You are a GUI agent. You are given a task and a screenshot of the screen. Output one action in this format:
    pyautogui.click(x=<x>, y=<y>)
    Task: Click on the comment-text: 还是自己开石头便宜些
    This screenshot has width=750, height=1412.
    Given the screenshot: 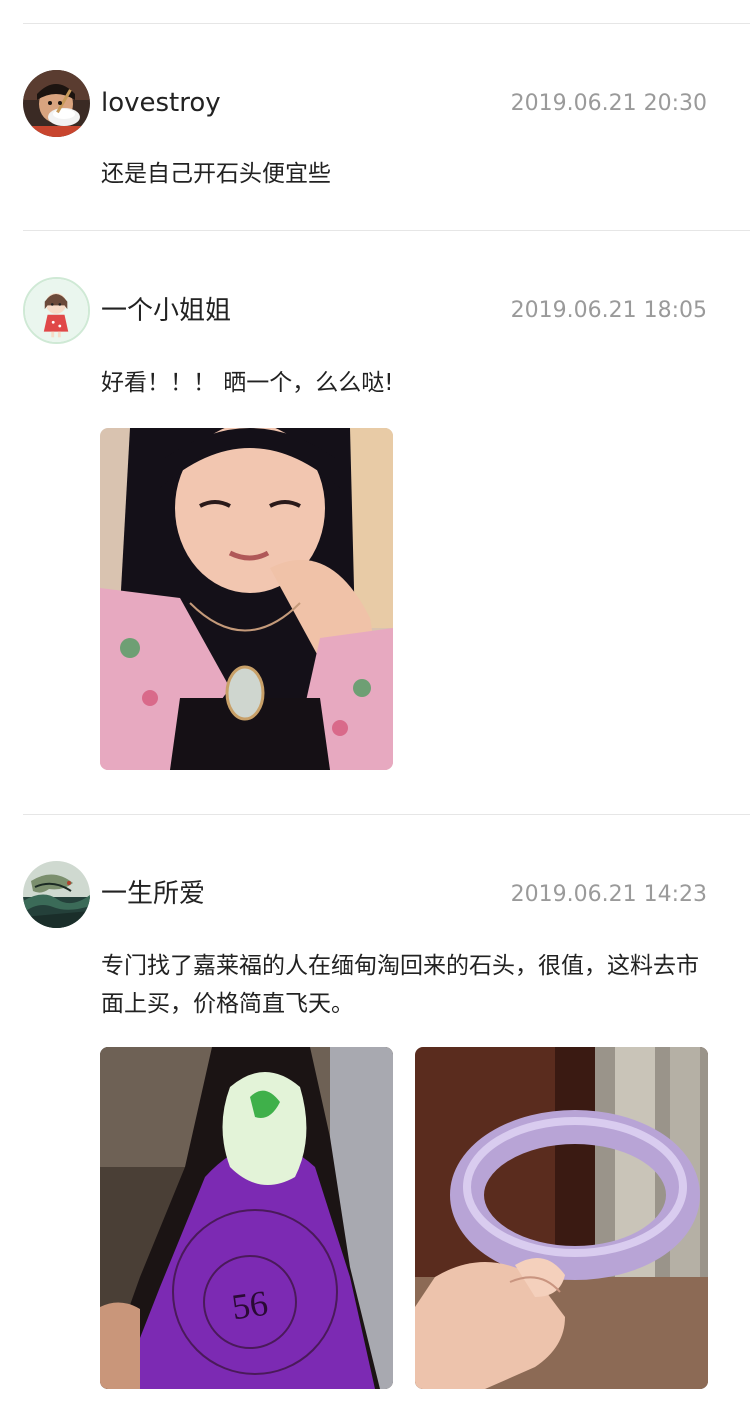 What is the action you would take?
    pyautogui.click(x=216, y=174)
    